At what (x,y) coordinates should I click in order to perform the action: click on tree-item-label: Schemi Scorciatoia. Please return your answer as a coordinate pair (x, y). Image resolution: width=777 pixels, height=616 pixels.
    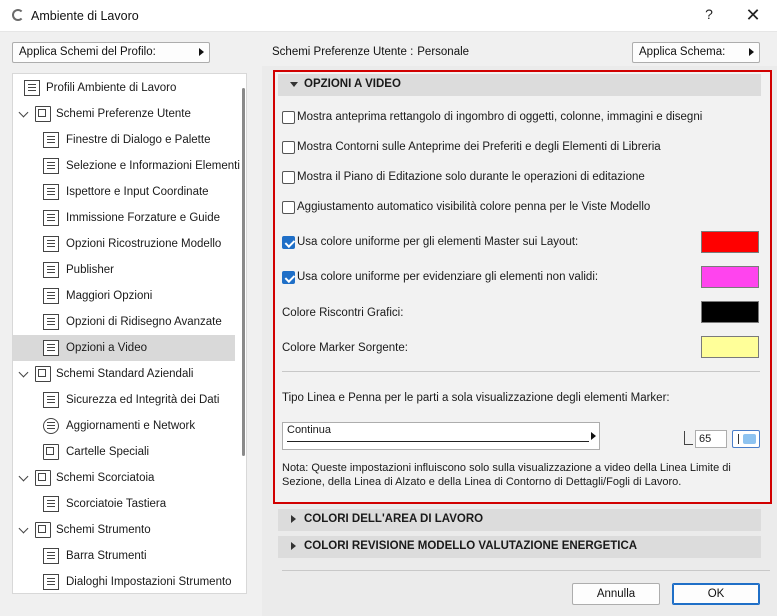
    Looking at the image, I should click on (105, 478).